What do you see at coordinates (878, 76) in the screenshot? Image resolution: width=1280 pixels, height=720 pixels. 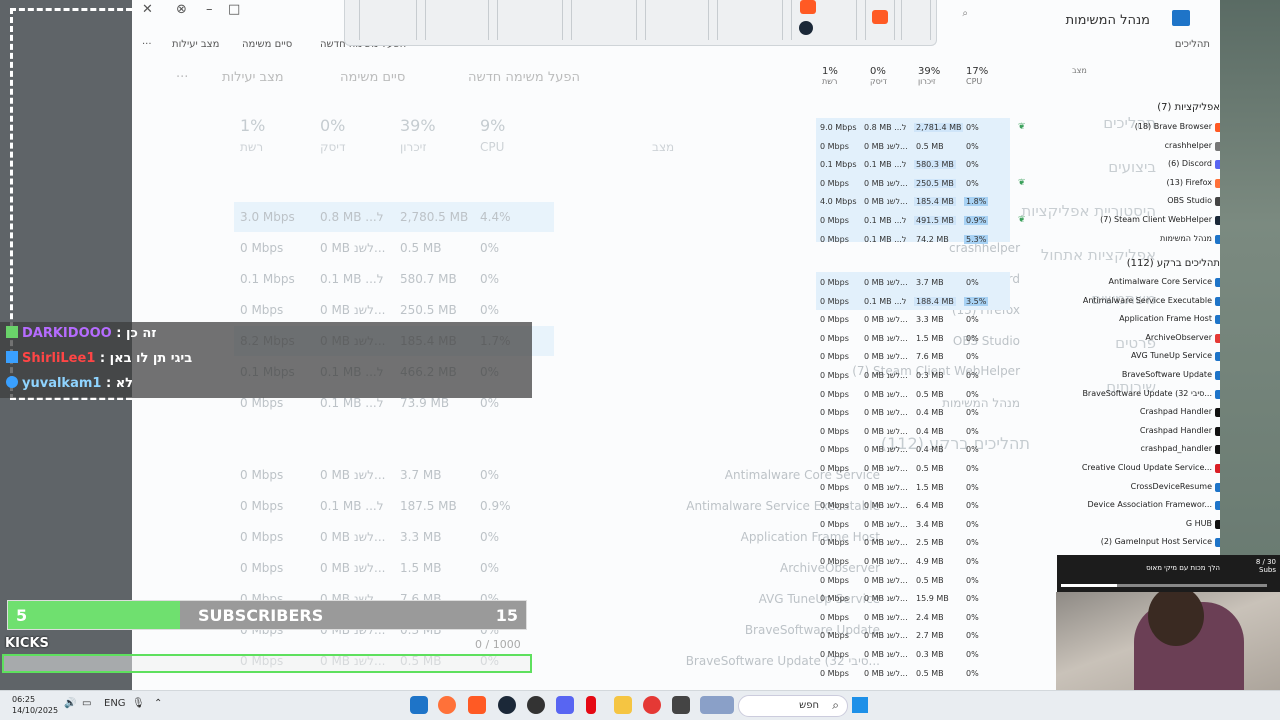 I see `column-header: 0% דיסק` at bounding box center [878, 76].